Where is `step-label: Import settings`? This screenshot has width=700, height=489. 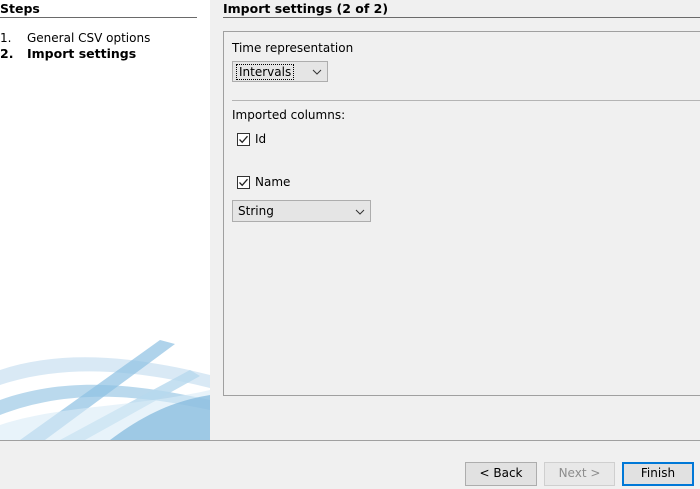 step-label: Import settings is located at coordinates (82, 53).